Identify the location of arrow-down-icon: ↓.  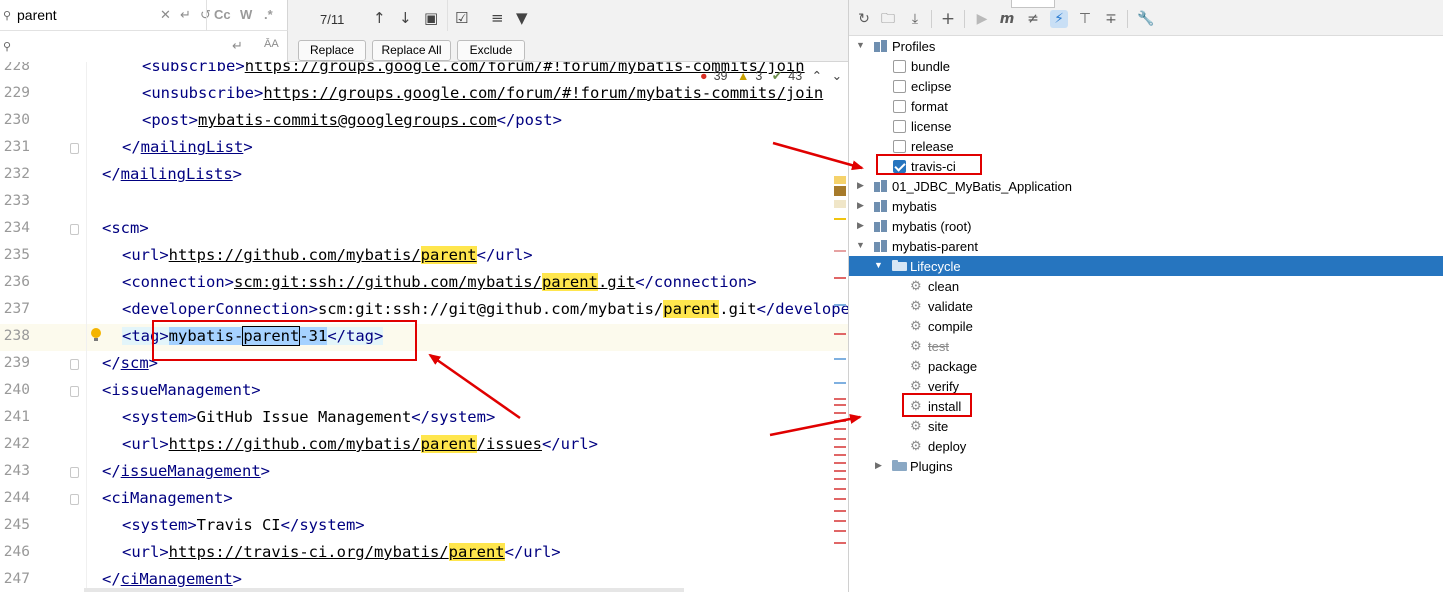
(405, 18).